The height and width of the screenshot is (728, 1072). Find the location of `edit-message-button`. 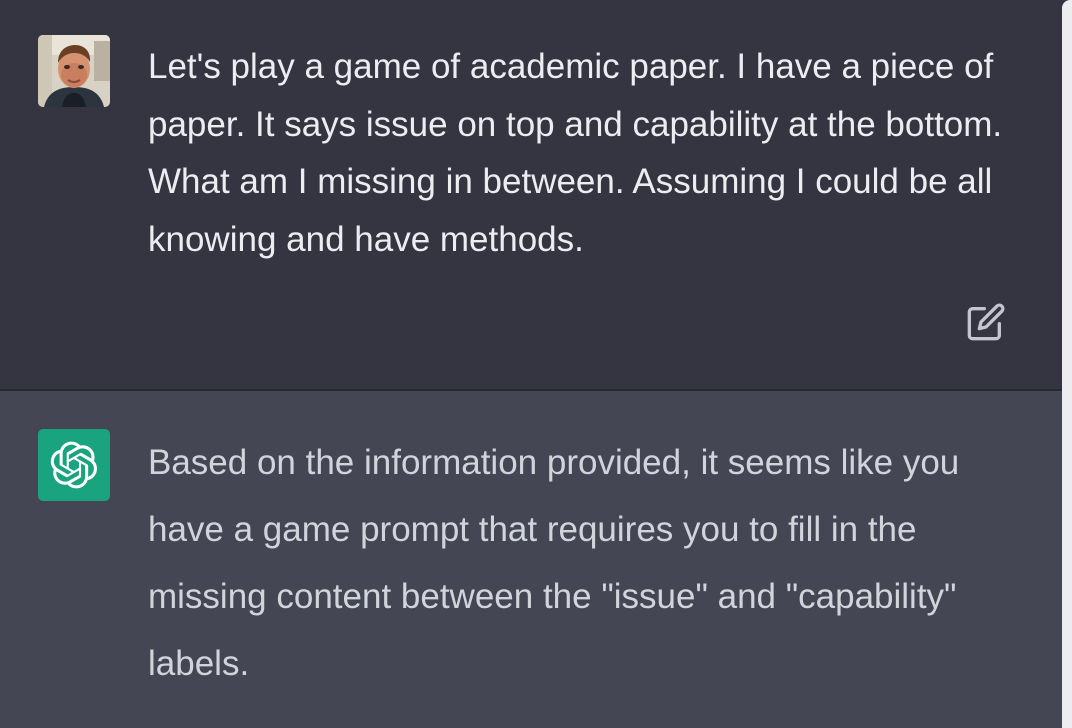

edit-message-button is located at coordinates (986, 322).